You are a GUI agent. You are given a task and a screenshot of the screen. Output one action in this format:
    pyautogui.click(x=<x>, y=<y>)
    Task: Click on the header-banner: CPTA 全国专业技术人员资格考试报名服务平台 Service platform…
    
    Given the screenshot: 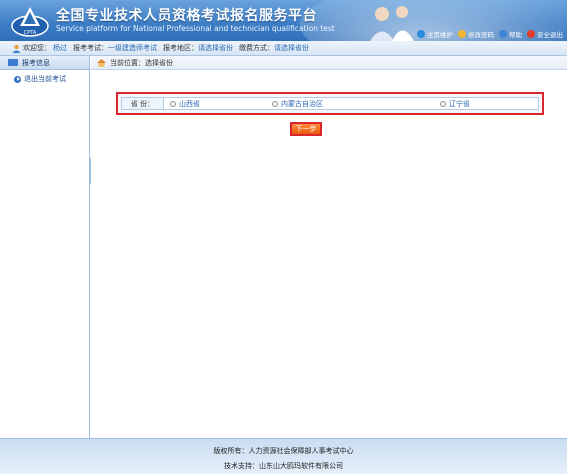 What is the action you would take?
    pyautogui.click(x=283, y=20)
    